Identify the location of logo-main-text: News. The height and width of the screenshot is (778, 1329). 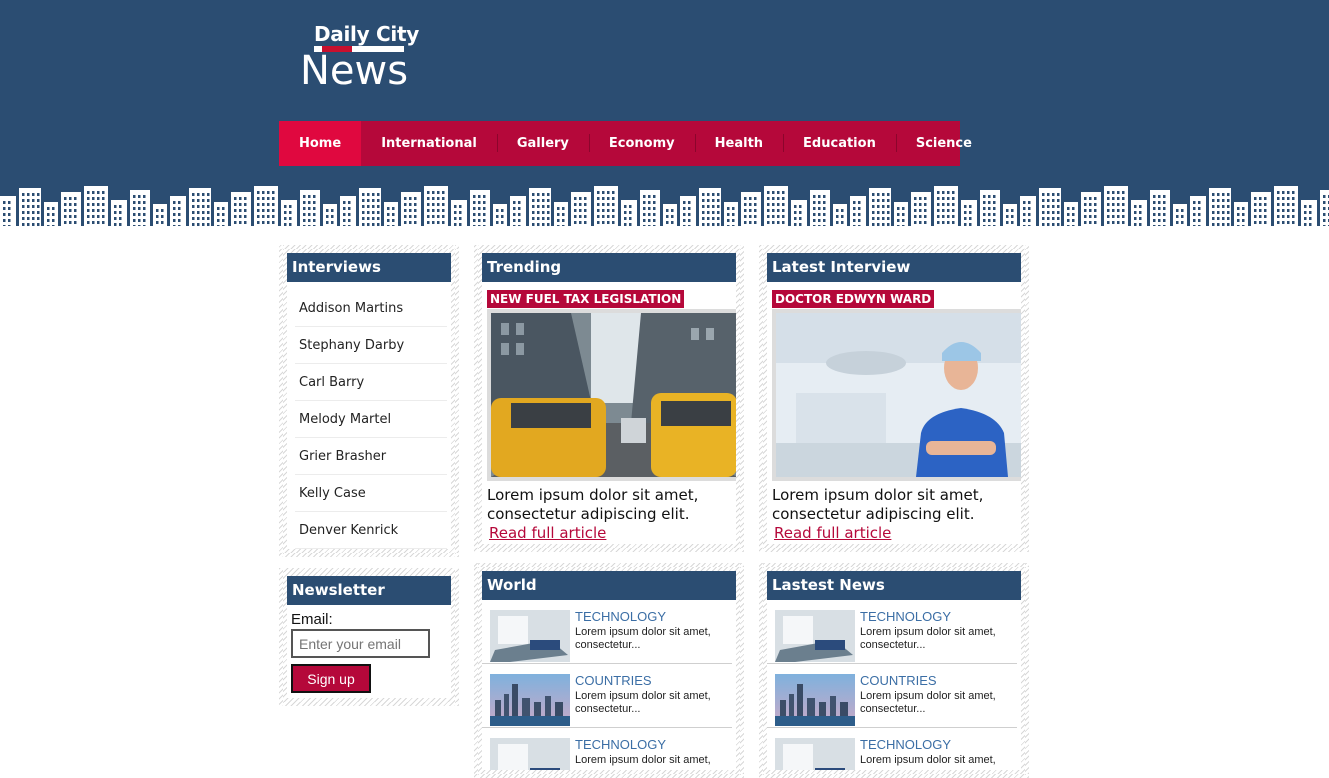
(354, 71).